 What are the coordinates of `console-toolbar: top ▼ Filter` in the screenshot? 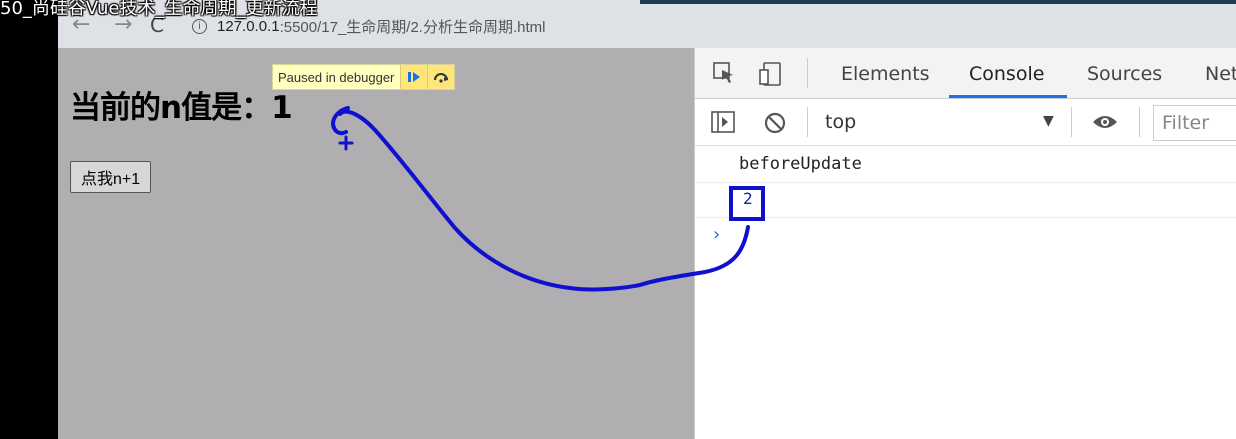 It's located at (965, 122).